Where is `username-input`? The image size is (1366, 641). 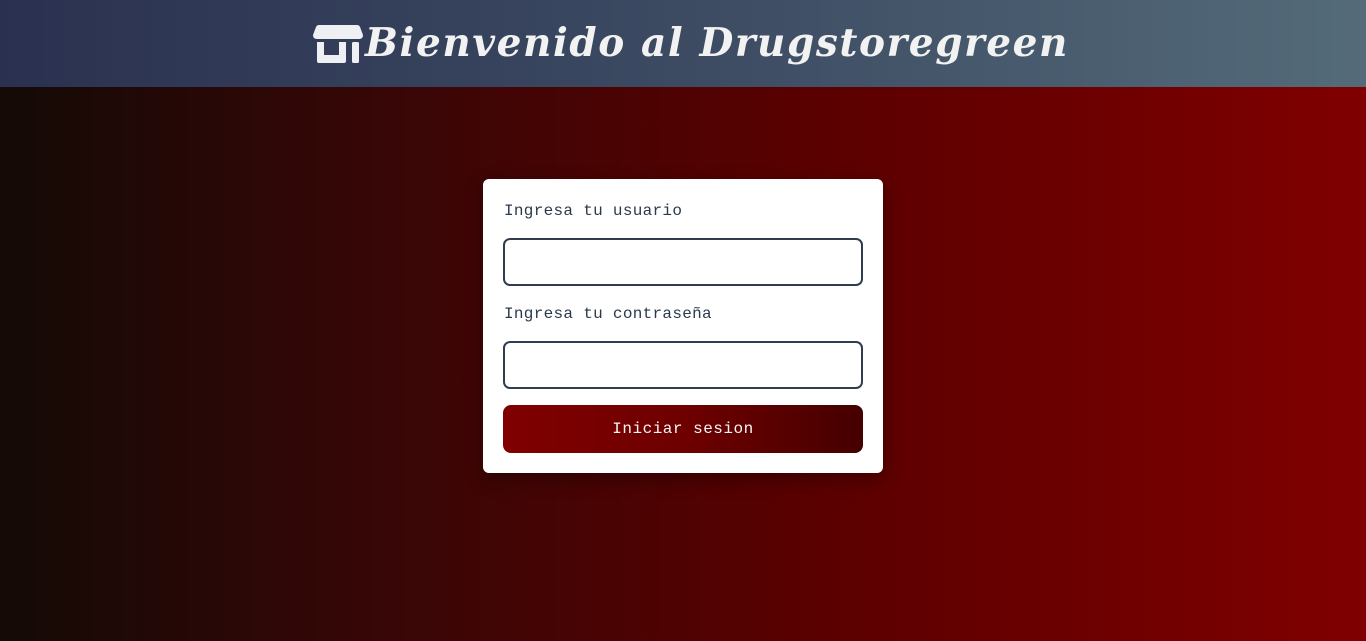
username-input is located at coordinates (683, 262).